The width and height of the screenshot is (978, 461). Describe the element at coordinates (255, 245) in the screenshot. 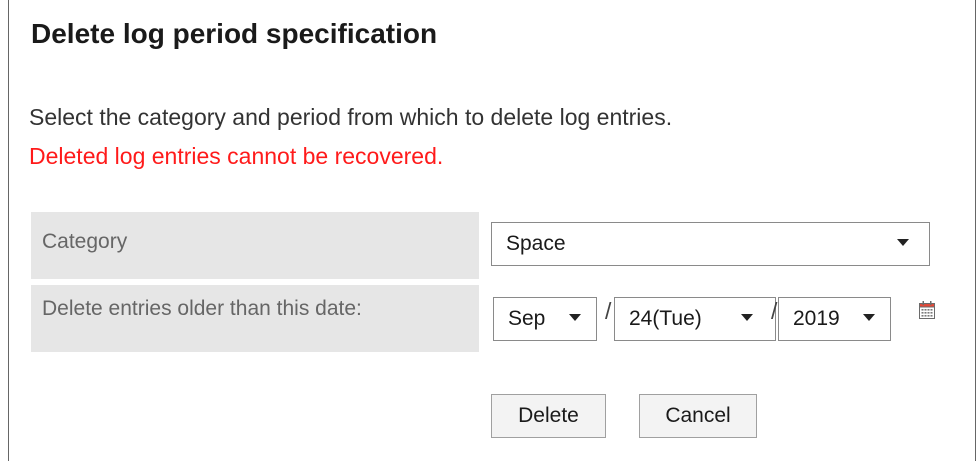

I see `category-label: Category` at that location.